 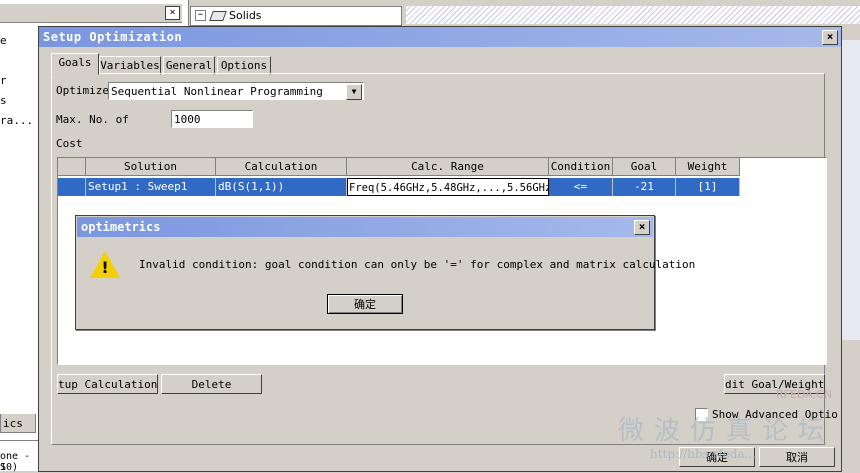 What do you see at coordinates (633, 15) in the screenshot?
I see `modeler-viewport` at bounding box center [633, 15].